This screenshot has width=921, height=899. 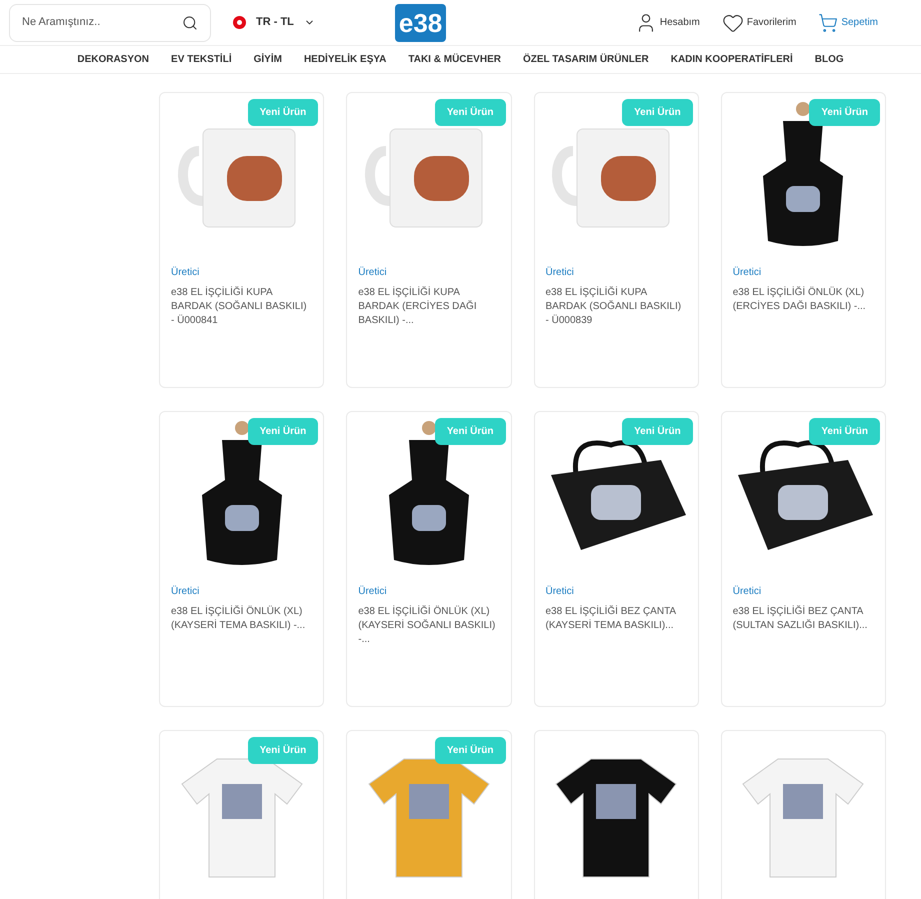 What do you see at coordinates (345, 59) in the screenshot?
I see `nav-link: HEDİYELİK EŞYA` at bounding box center [345, 59].